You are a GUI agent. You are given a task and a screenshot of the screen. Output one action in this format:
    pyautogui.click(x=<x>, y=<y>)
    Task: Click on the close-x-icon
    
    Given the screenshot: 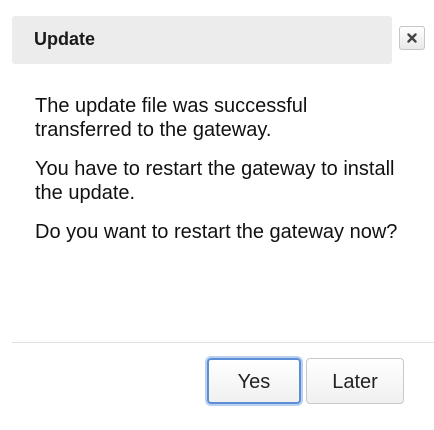 What is the action you would take?
    pyautogui.click(x=412, y=38)
    